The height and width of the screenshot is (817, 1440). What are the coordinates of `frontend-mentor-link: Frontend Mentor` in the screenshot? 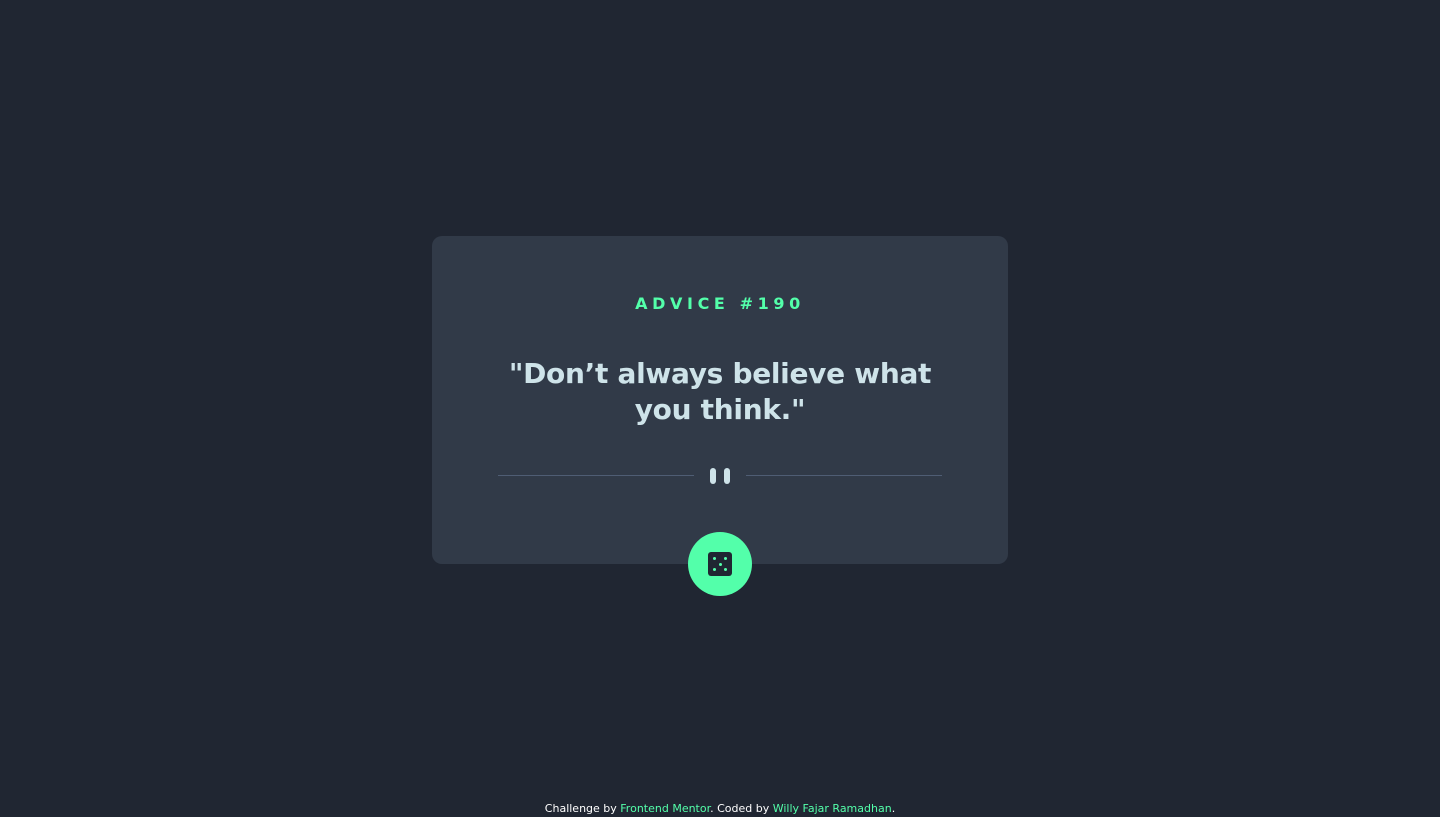 It's located at (665, 808).